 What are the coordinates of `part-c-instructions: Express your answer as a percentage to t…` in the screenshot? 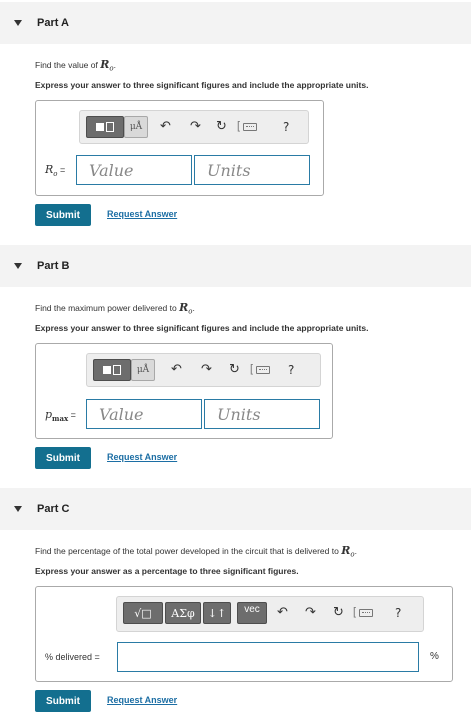 It's located at (167, 571).